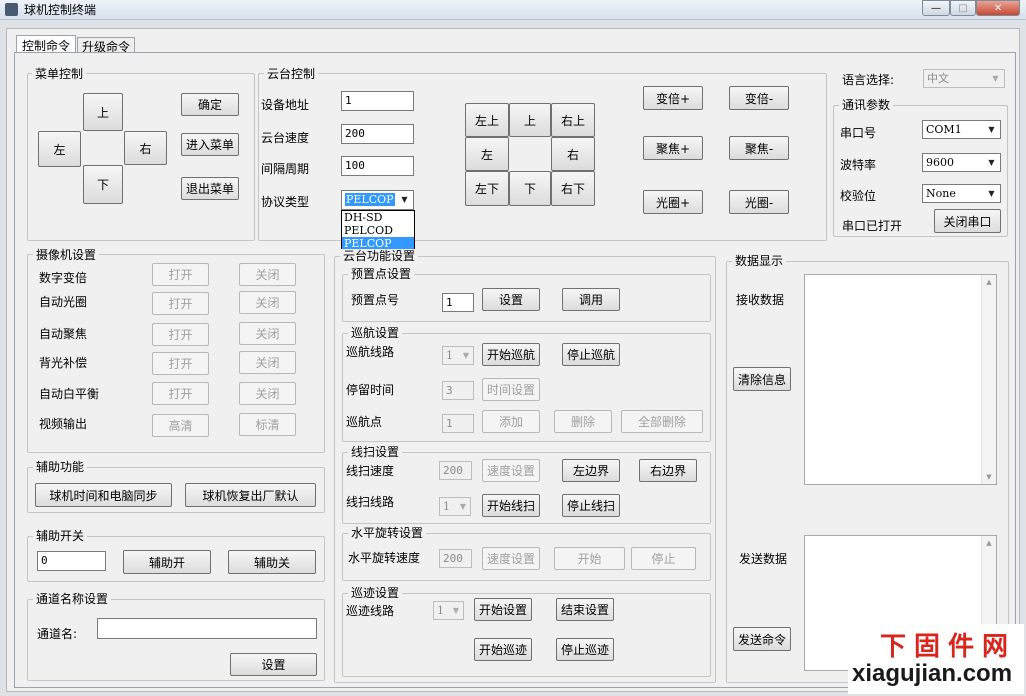 This screenshot has width=1026, height=696. Describe the element at coordinates (511, 470) in the screenshot. I see `scan-speed-set-button: 速度设置` at that location.